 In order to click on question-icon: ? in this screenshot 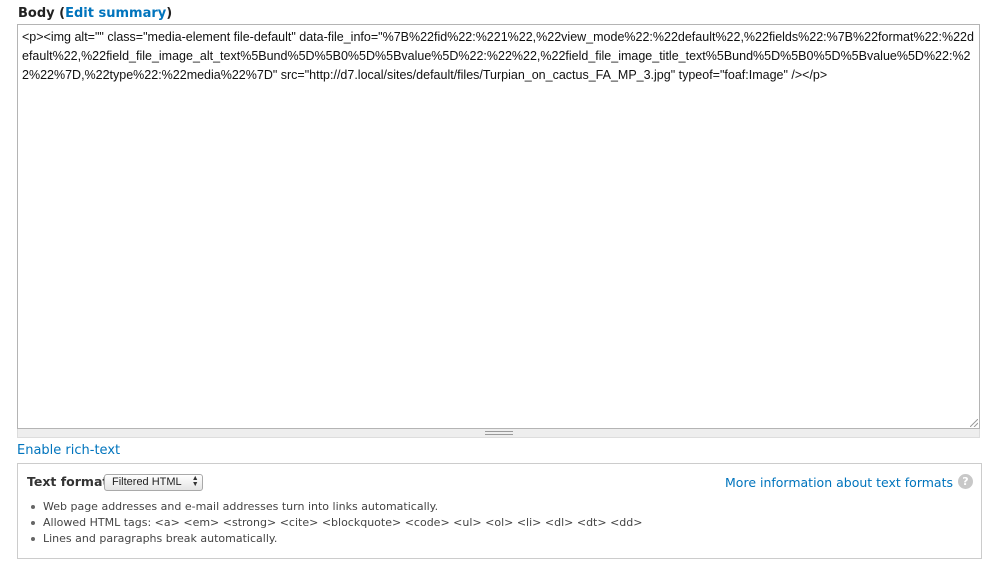, I will do `click(965, 481)`.